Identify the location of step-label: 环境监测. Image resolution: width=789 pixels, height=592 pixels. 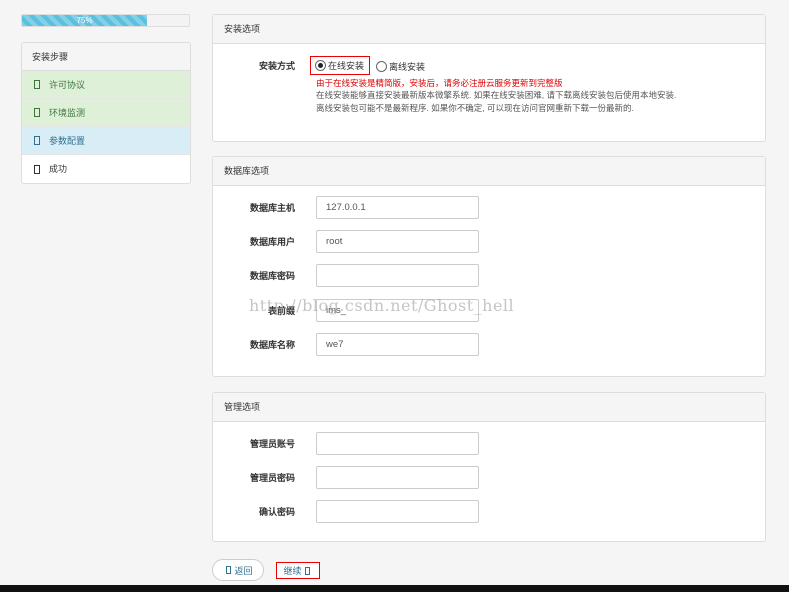
(67, 112).